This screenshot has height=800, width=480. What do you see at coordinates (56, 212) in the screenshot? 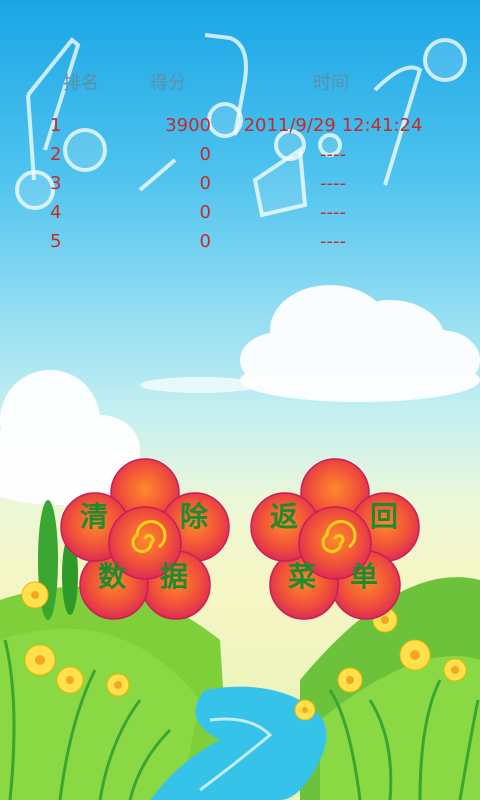
I see `row-rank: 4` at bounding box center [56, 212].